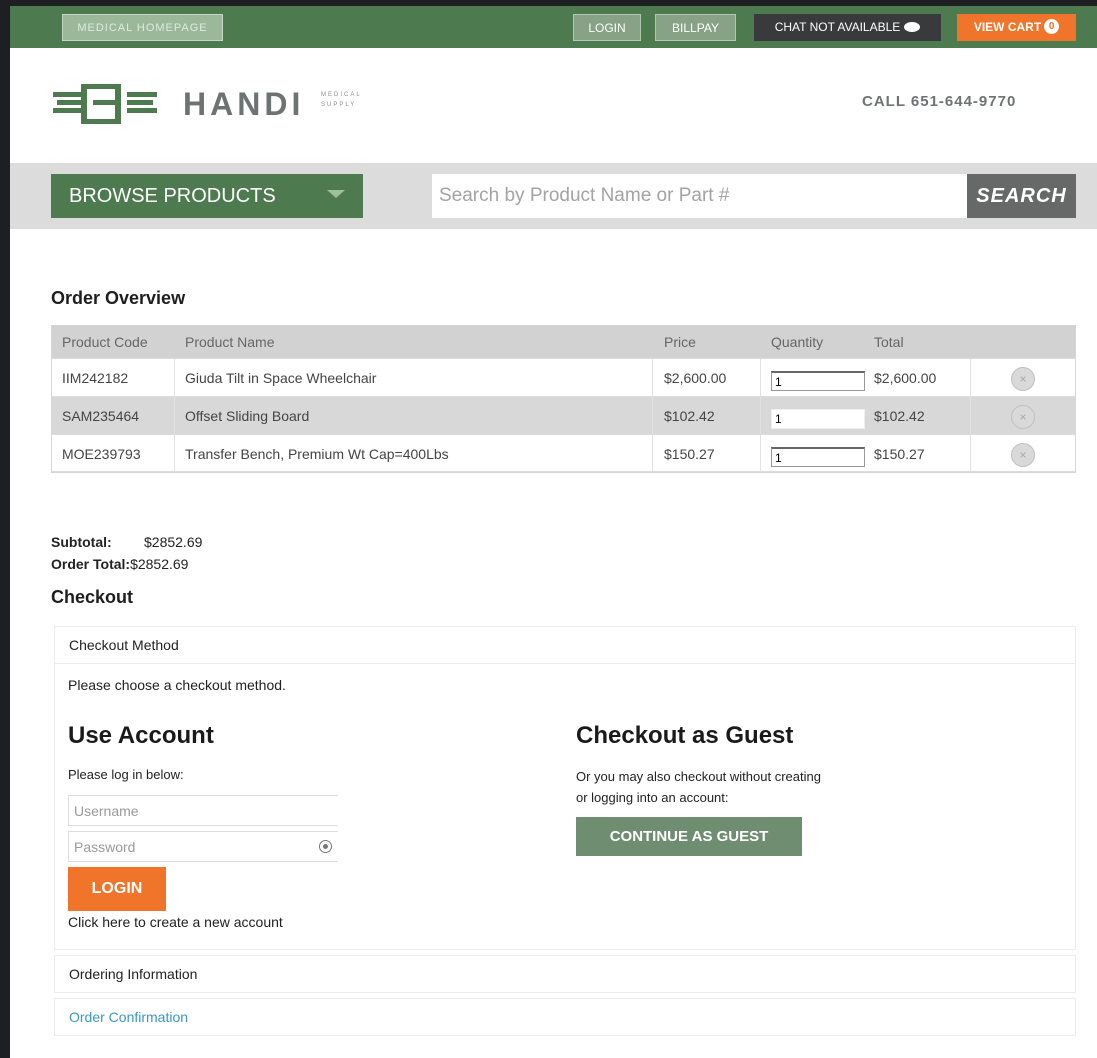  What do you see at coordinates (680, 342) in the screenshot?
I see `col-price: Price` at bounding box center [680, 342].